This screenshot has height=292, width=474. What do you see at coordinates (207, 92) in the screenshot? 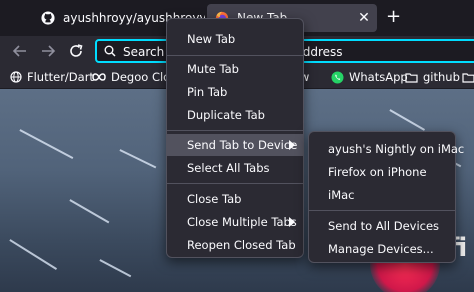
I see `menu-item-label: Pin Tab` at bounding box center [207, 92].